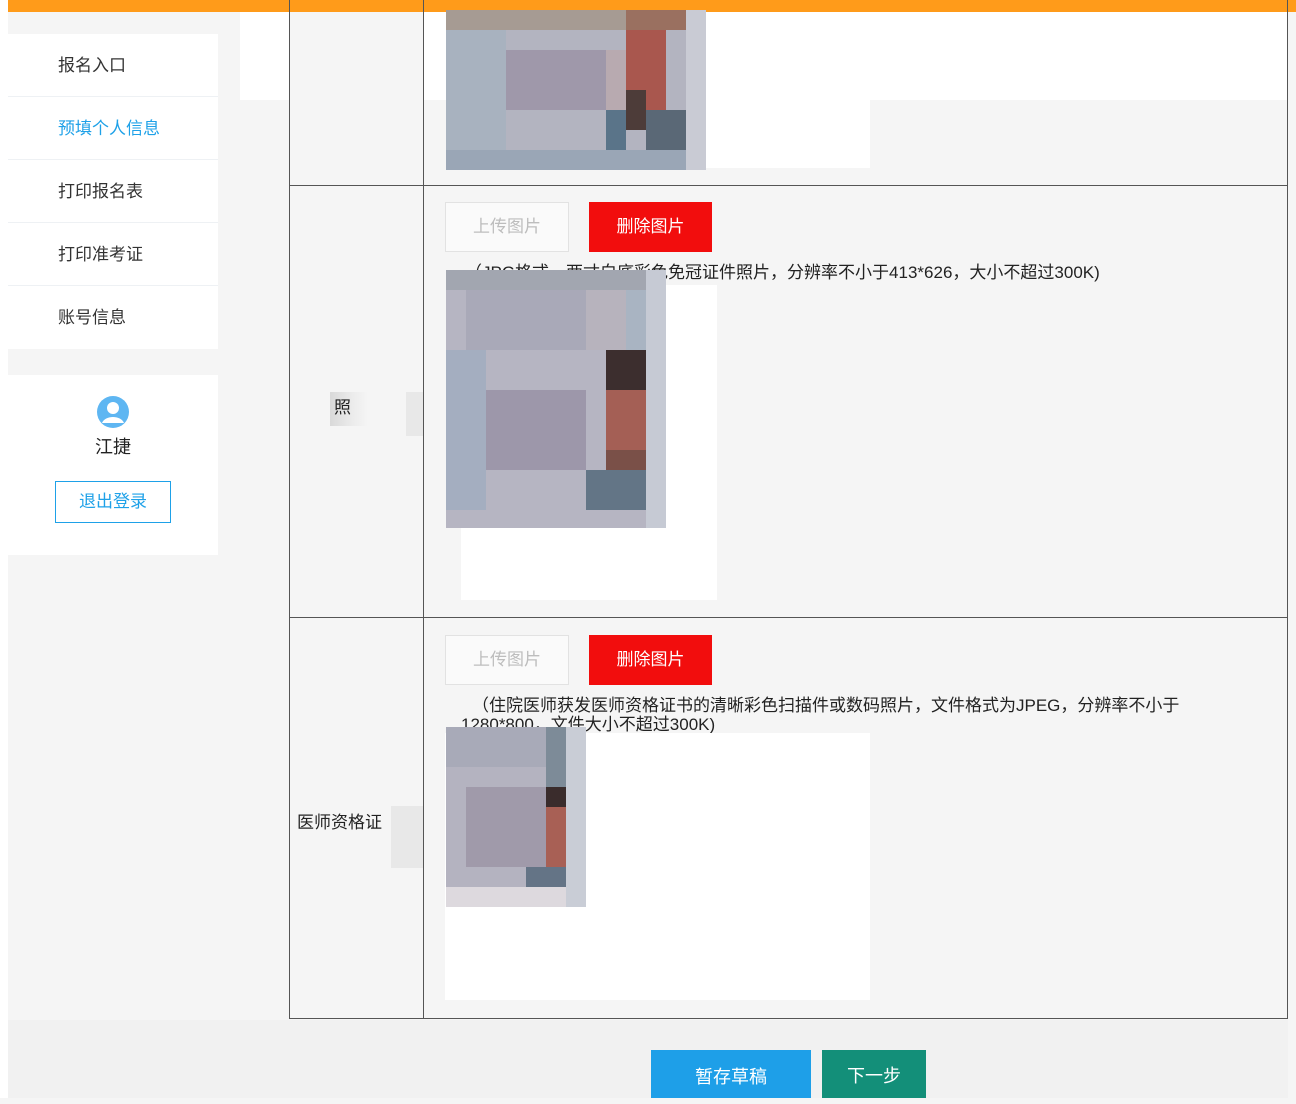  What do you see at coordinates (507, 227) in the screenshot?
I see `upload-photo-button: 上传图片` at bounding box center [507, 227].